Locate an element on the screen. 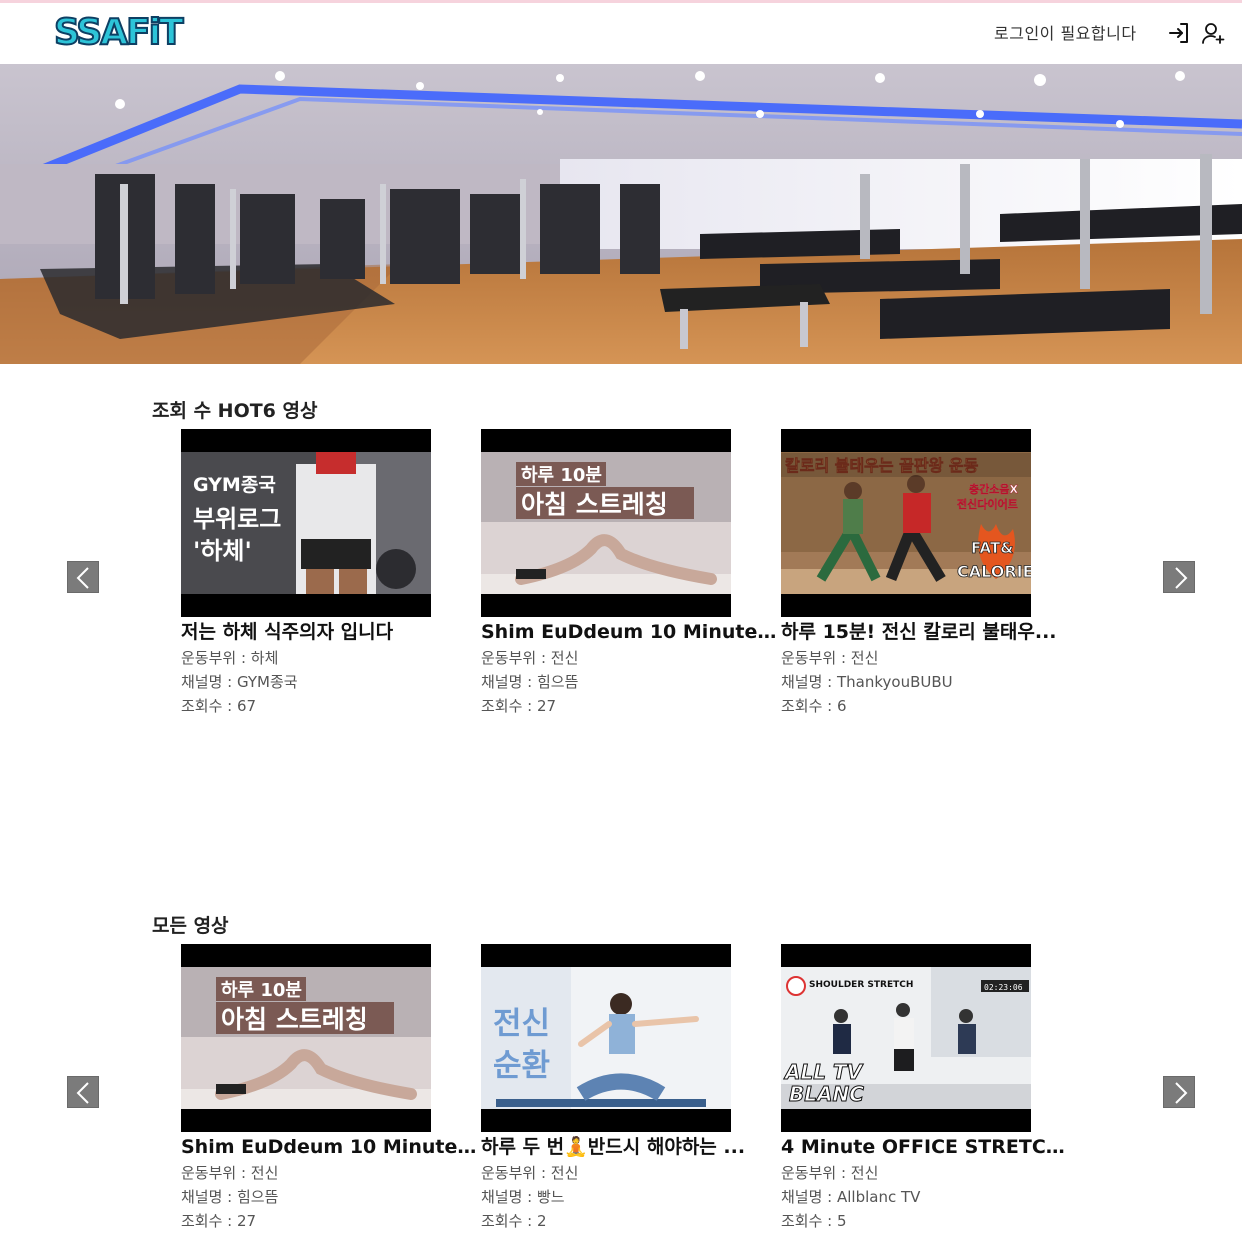  all-next-button is located at coordinates (1179, 1092).